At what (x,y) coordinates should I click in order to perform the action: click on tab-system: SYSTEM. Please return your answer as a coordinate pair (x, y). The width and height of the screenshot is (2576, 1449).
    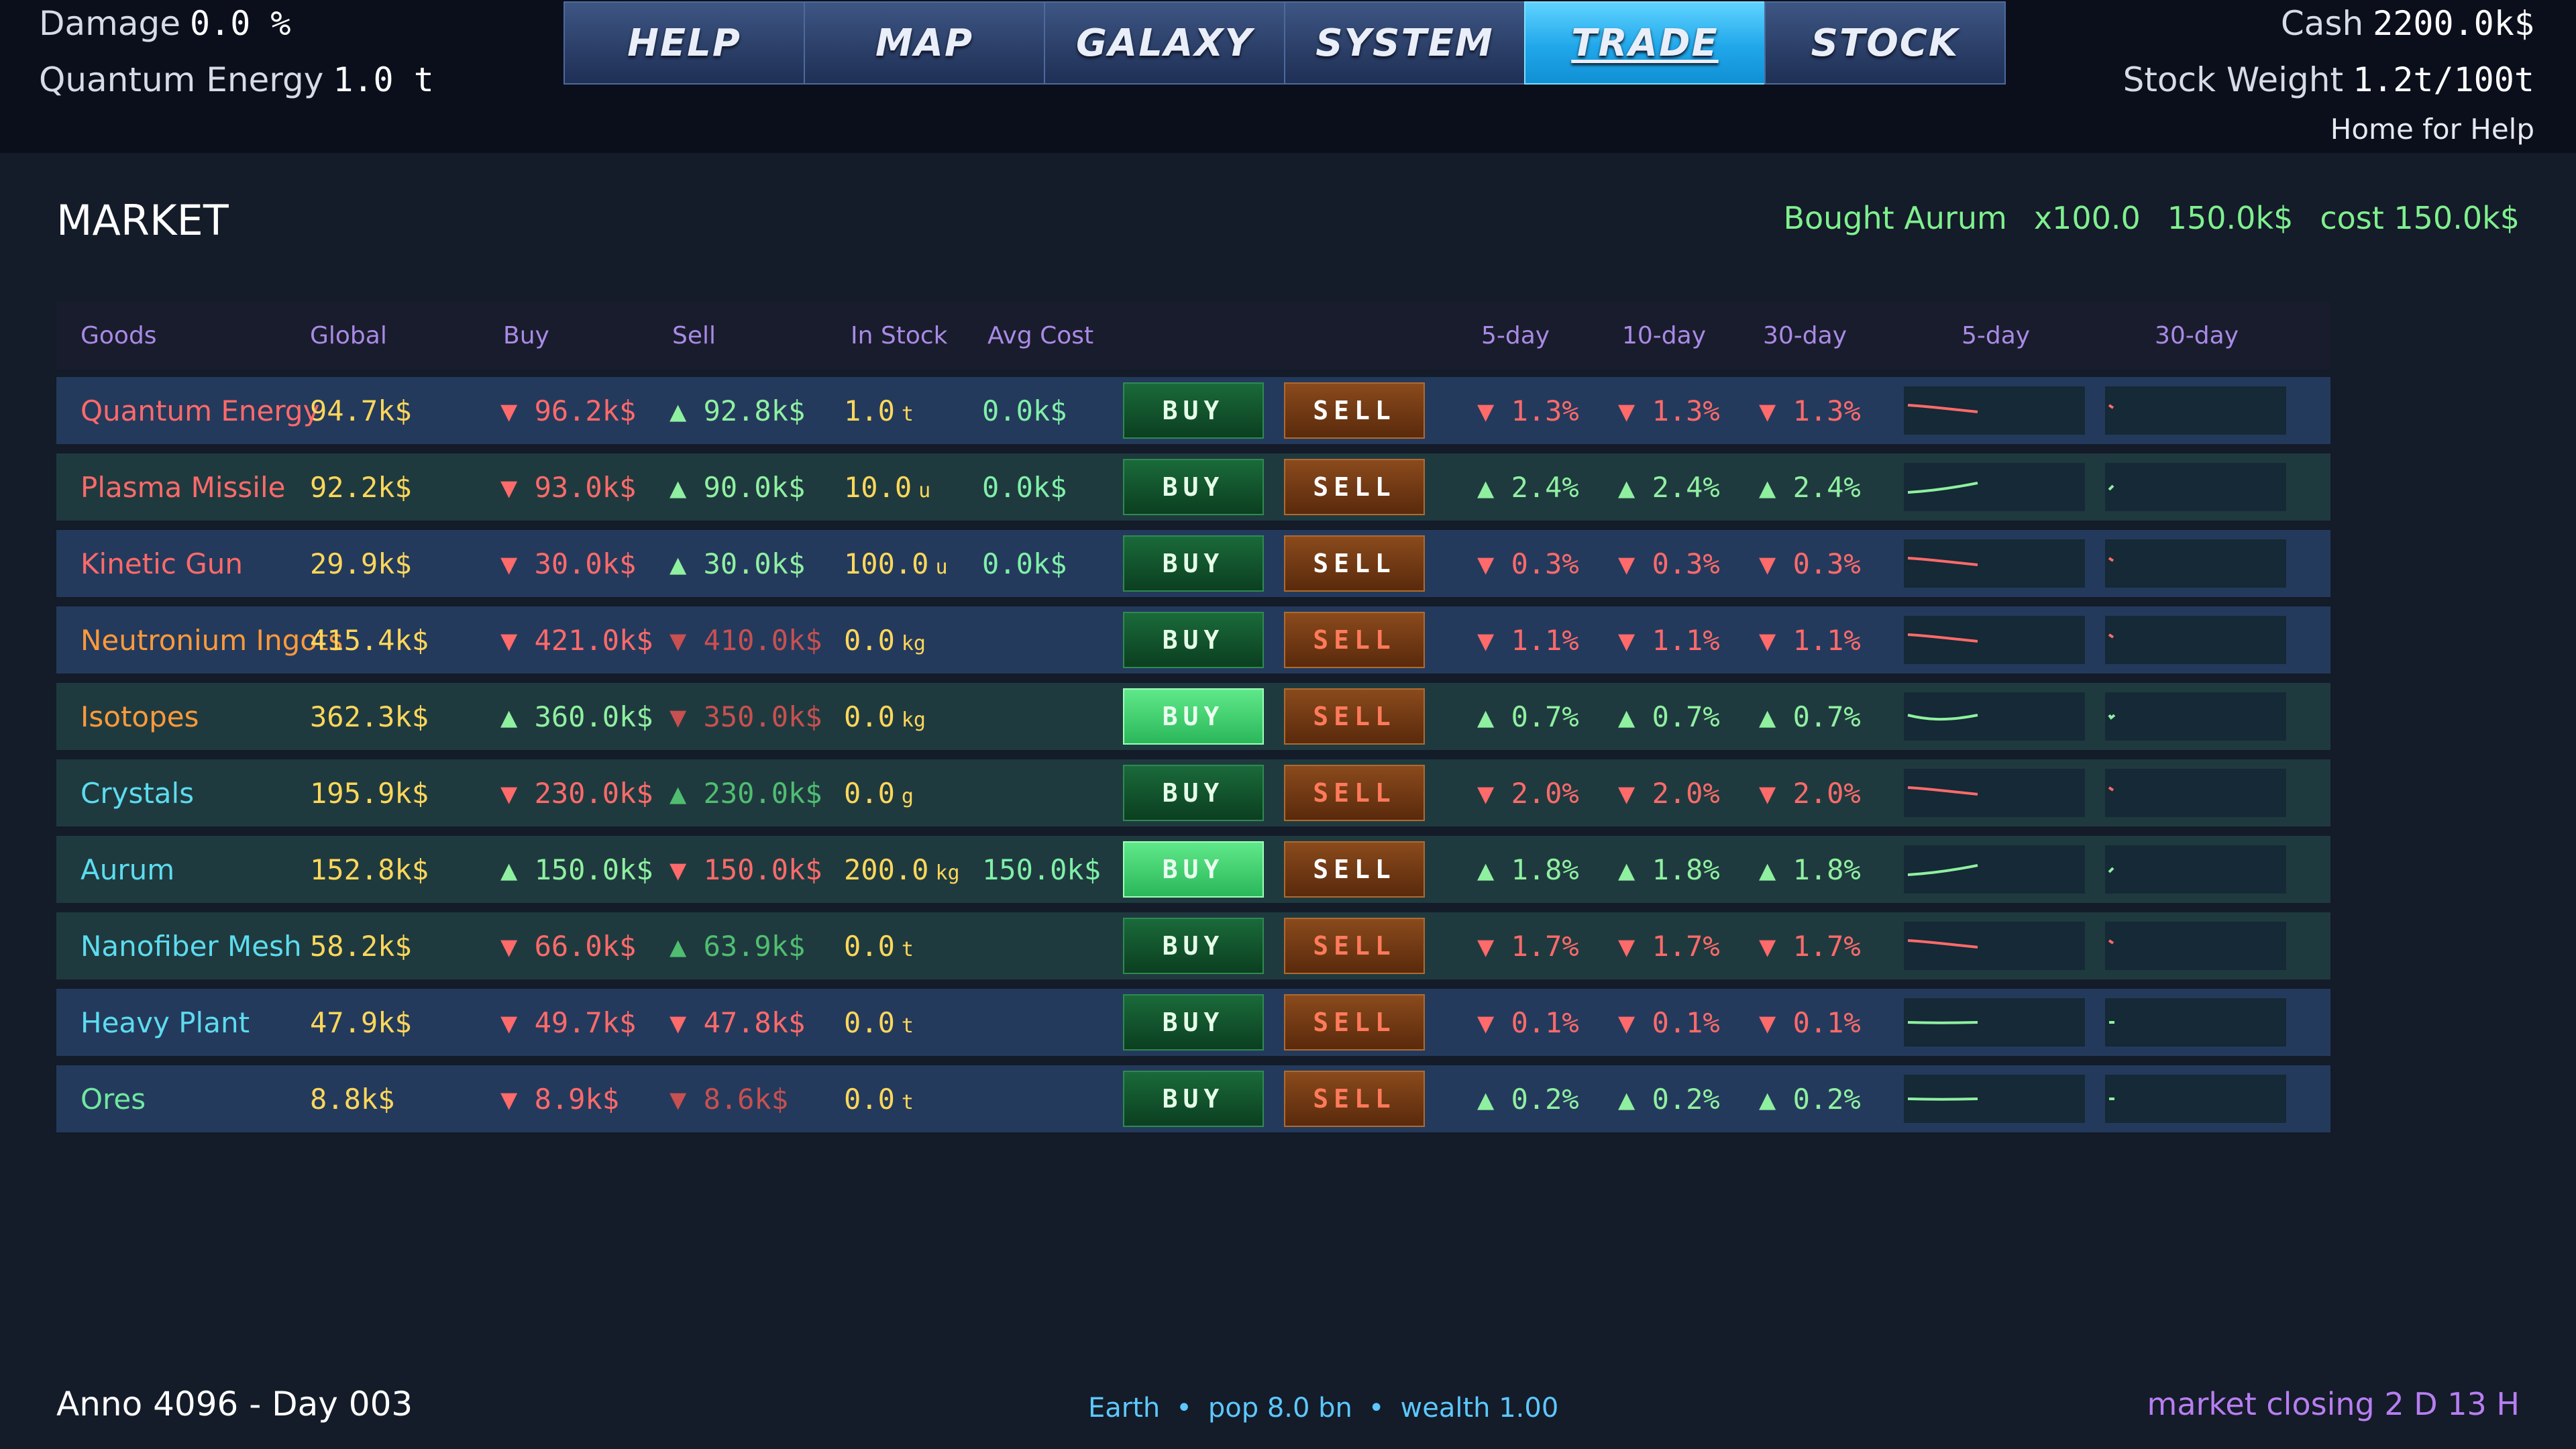
    Looking at the image, I should click on (1404, 43).